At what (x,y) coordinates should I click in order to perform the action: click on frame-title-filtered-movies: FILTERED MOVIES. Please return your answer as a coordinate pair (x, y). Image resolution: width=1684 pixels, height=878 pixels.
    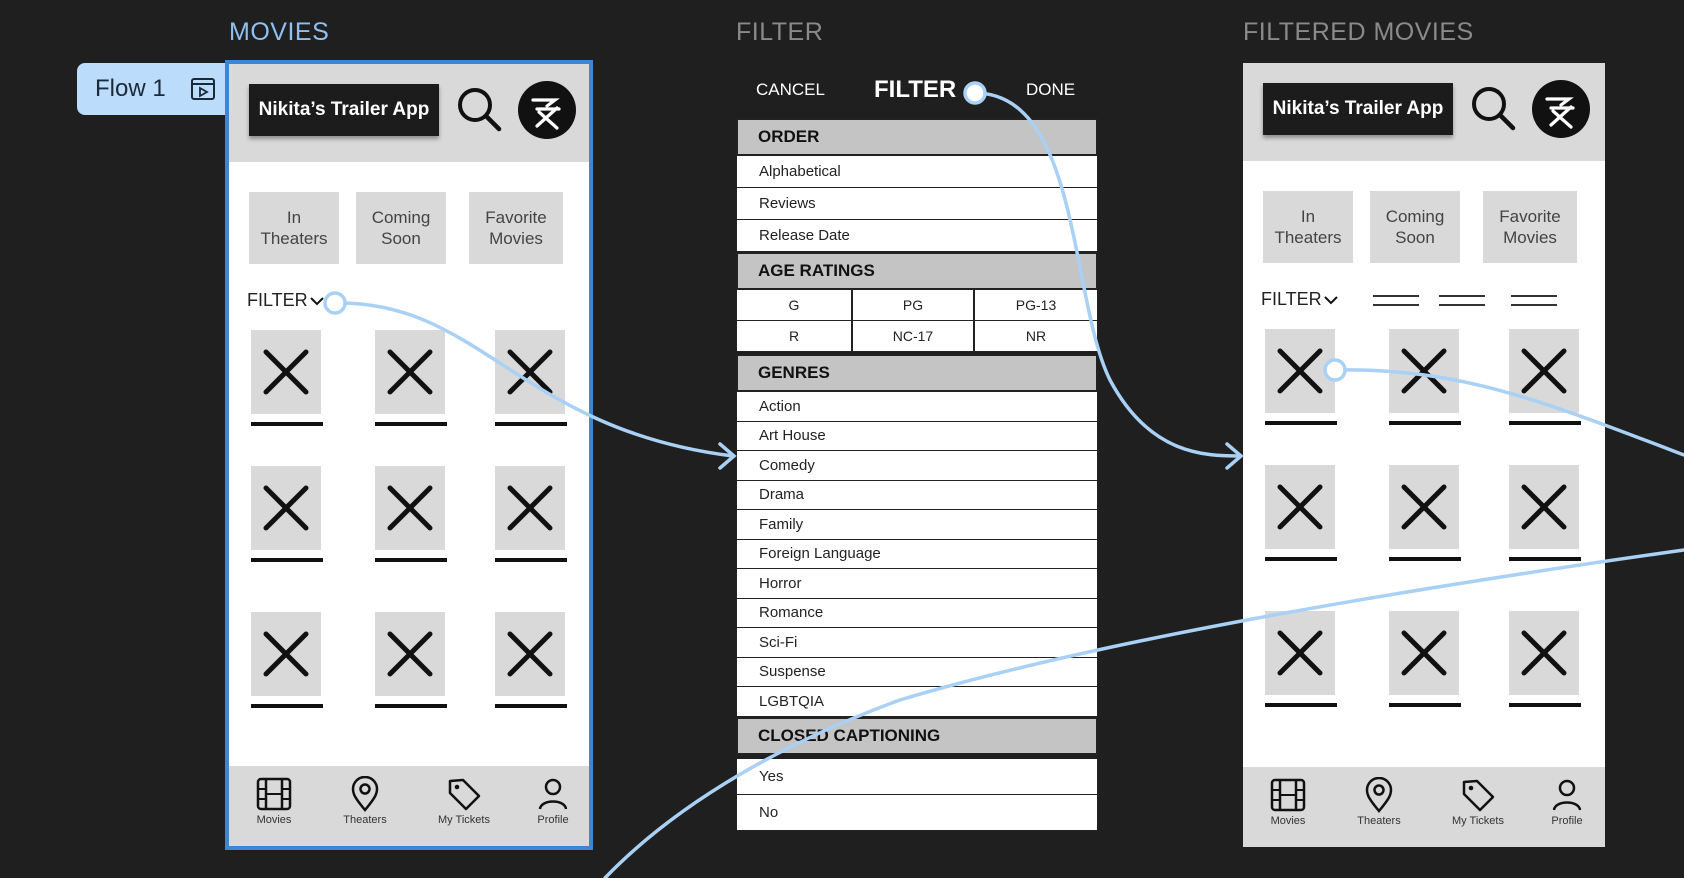
    Looking at the image, I should click on (1358, 32).